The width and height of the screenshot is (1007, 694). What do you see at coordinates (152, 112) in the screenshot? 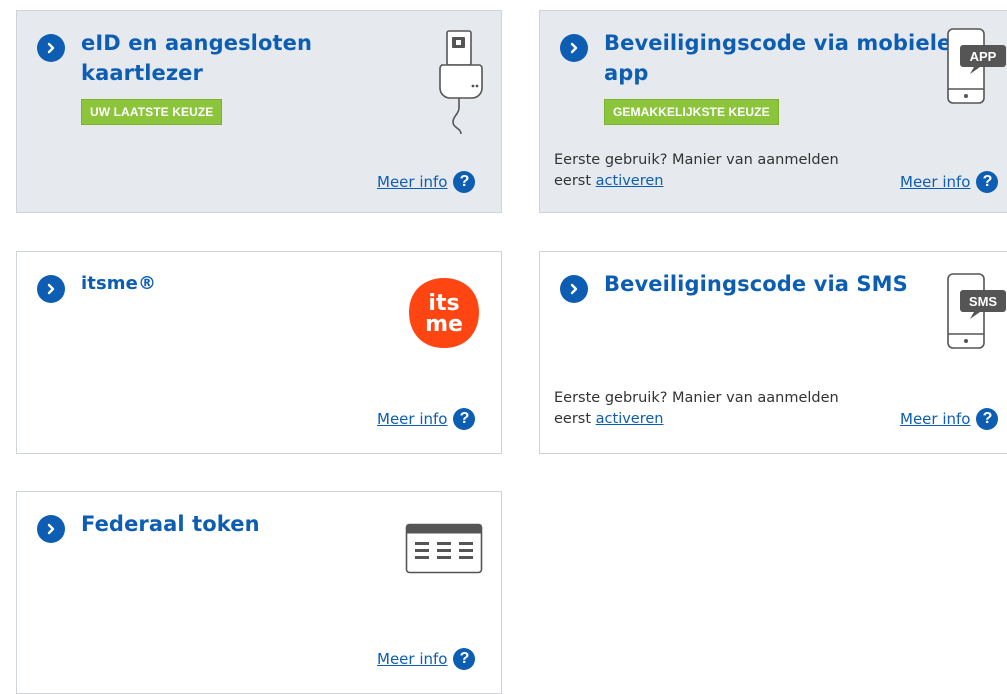
I see `last-choice-badge: UW LAATSTE KEUZE` at bounding box center [152, 112].